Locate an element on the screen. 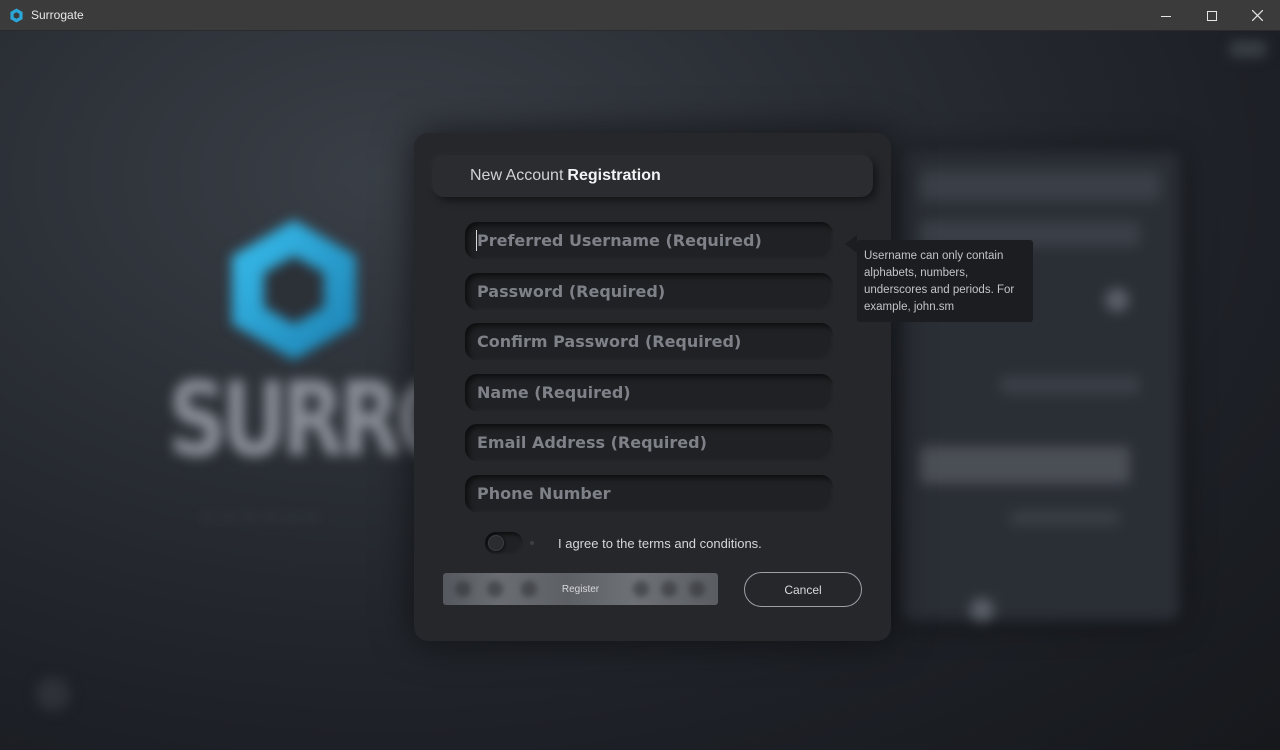 The image size is (1280, 750). password-field is located at coordinates (649, 291).